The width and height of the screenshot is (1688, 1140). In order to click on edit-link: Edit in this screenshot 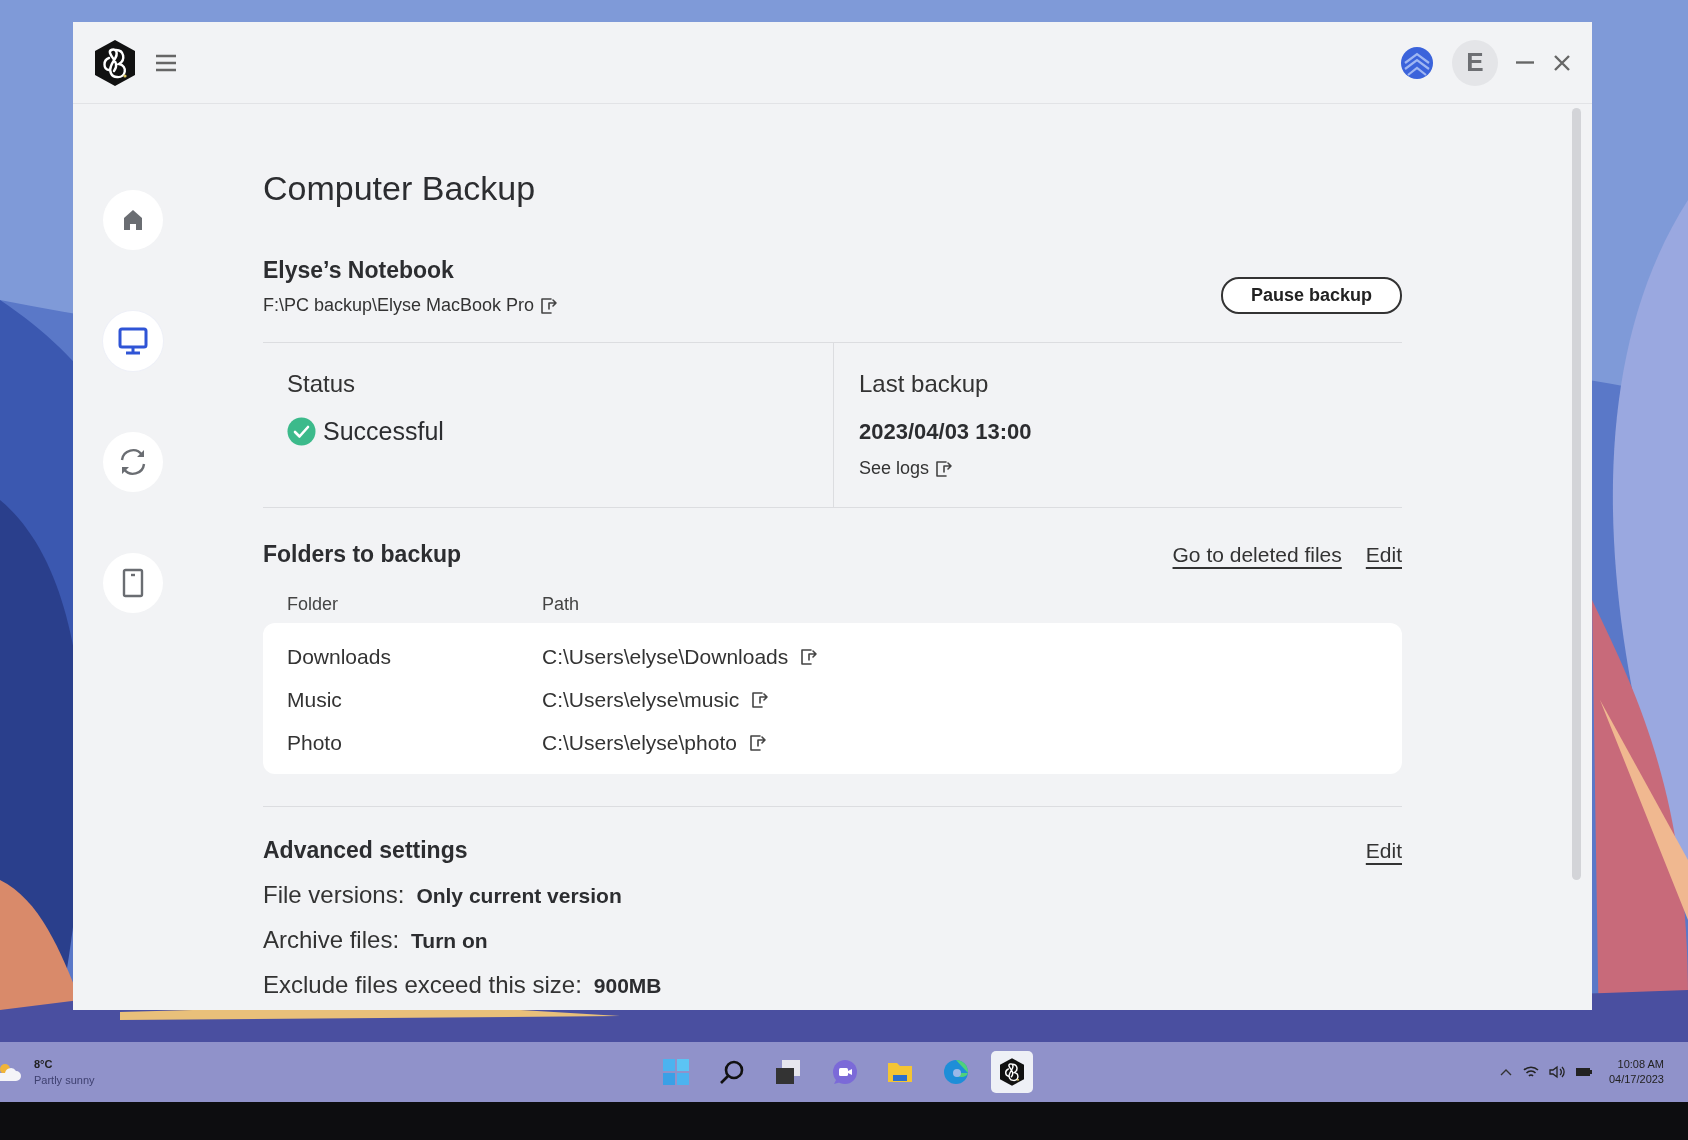, I will do `click(1383, 850)`.